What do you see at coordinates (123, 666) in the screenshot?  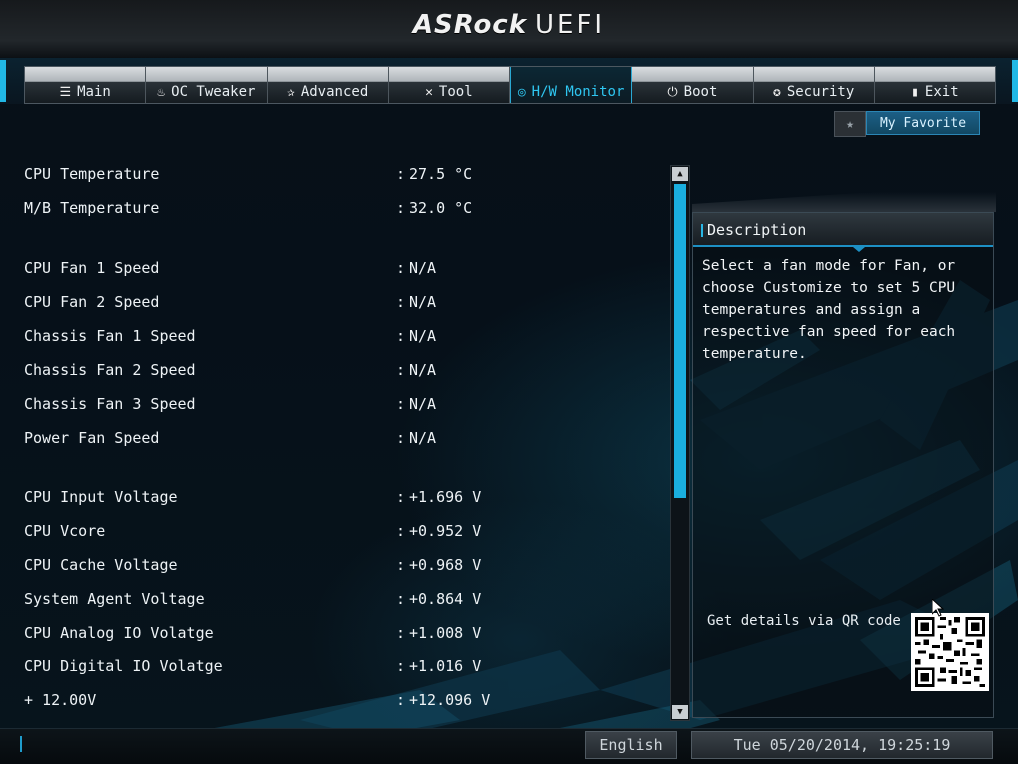 I see `item-label: CPU Digital IO Volatge` at bounding box center [123, 666].